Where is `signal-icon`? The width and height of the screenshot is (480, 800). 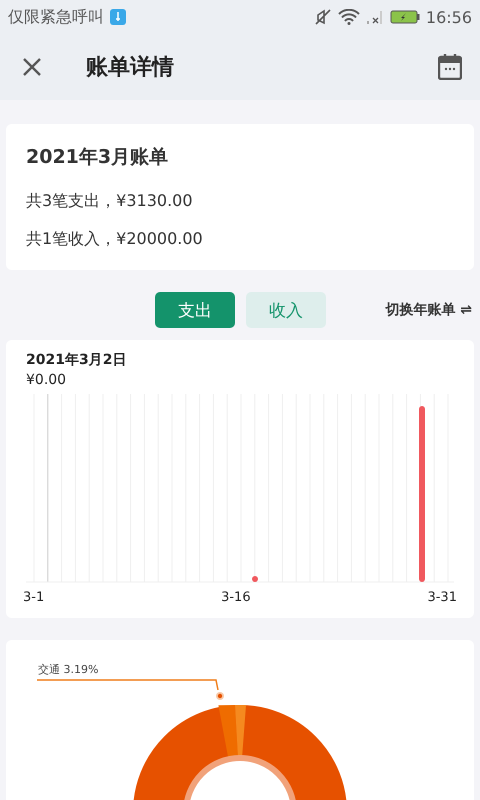
signal-icon is located at coordinates (375, 17).